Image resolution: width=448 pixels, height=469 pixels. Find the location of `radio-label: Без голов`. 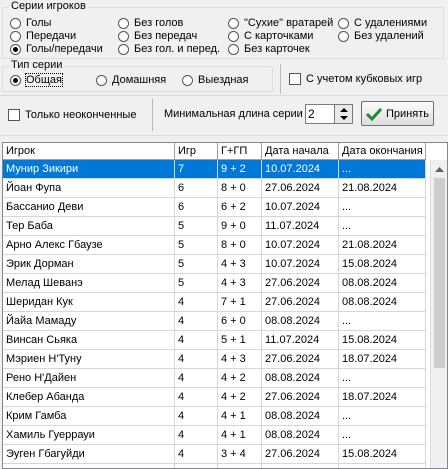

radio-label: Без голов is located at coordinates (159, 23).